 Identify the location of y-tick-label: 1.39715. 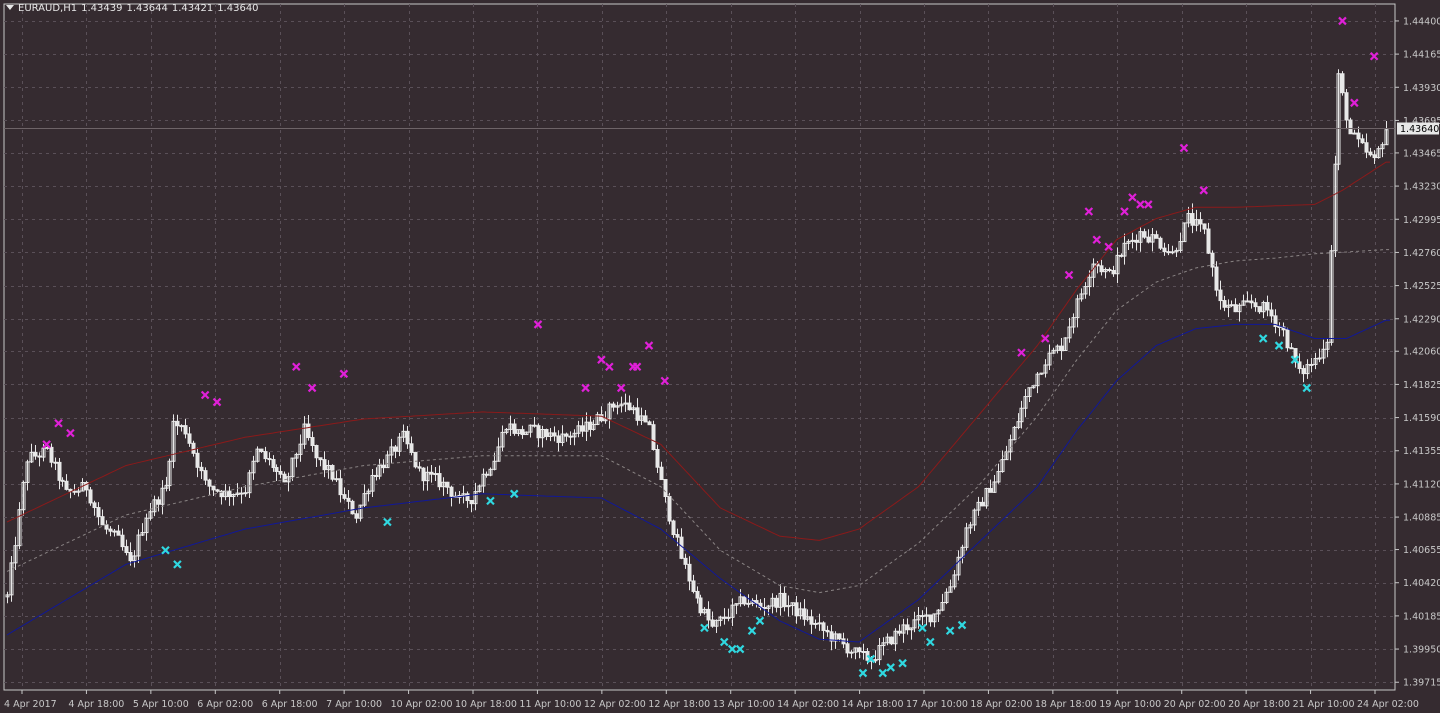
(1421, 683).